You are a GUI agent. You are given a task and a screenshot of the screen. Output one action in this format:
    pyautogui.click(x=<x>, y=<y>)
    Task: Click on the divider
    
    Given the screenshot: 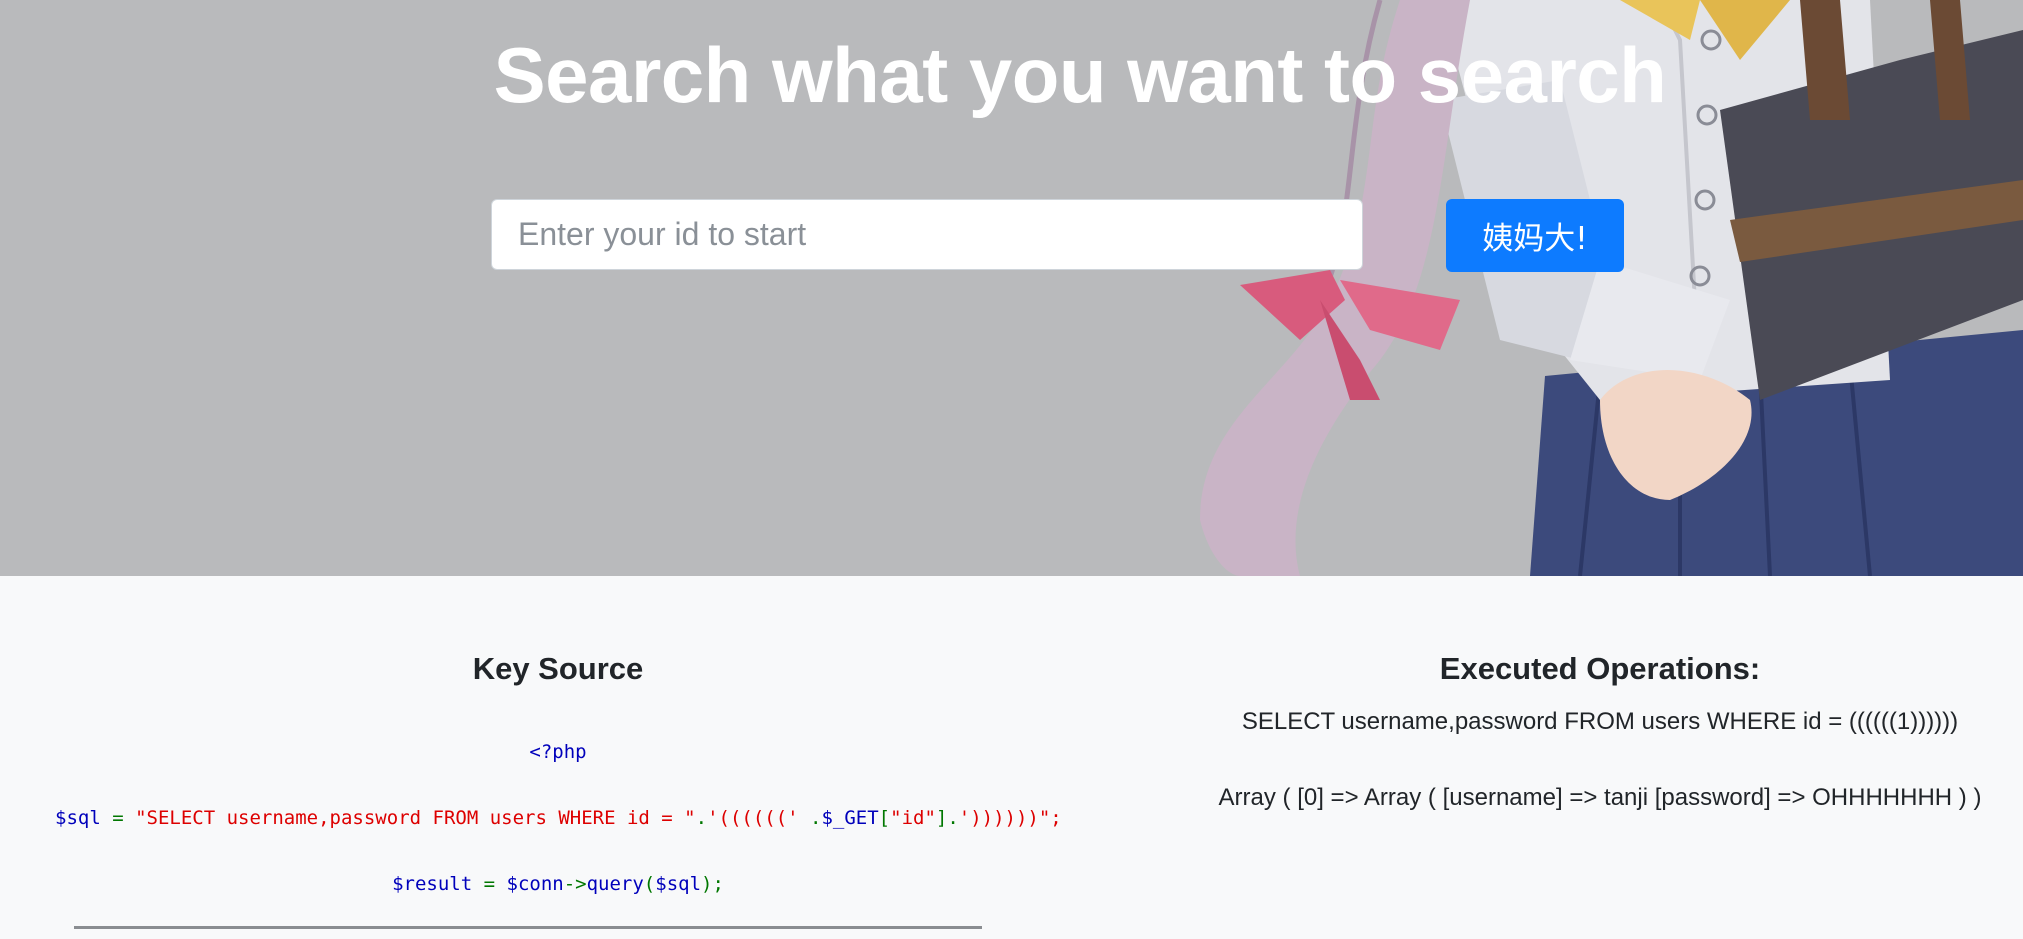 What is the action you would take?
    pyautogui.click(x=528, y=927)
    